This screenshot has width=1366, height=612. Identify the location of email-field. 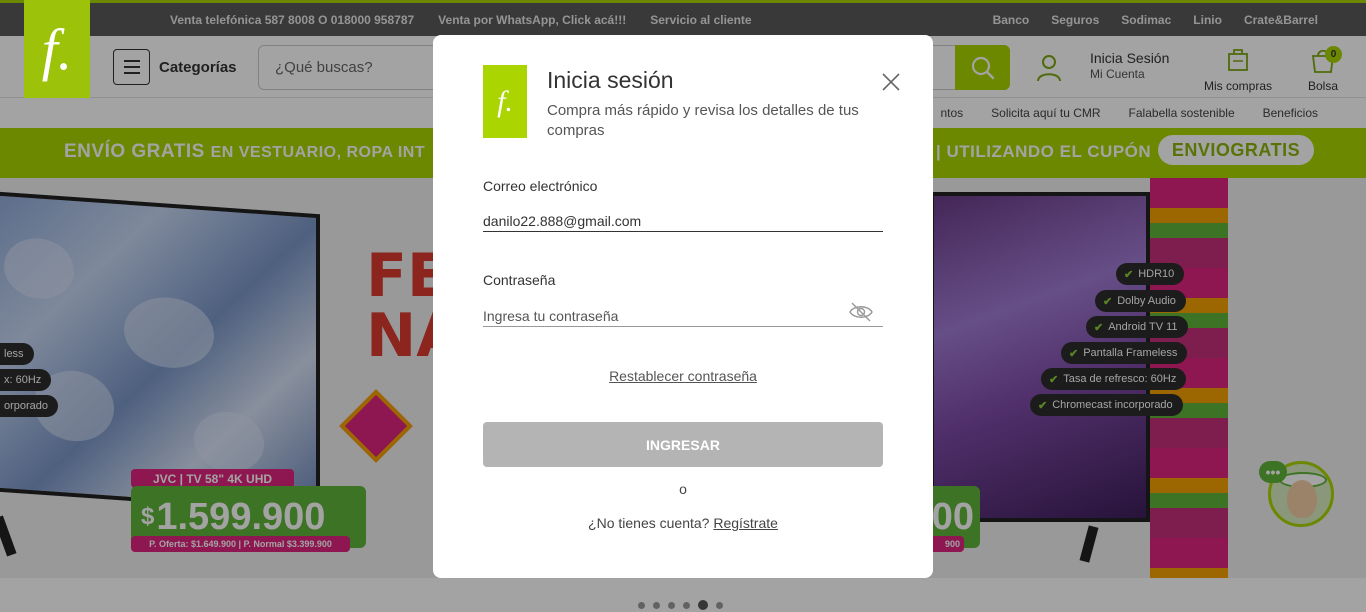
(683, 221).